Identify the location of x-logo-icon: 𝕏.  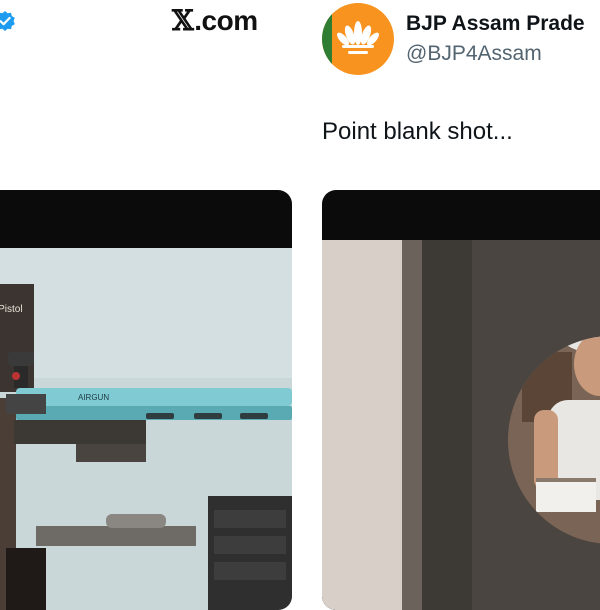
(183, 20).